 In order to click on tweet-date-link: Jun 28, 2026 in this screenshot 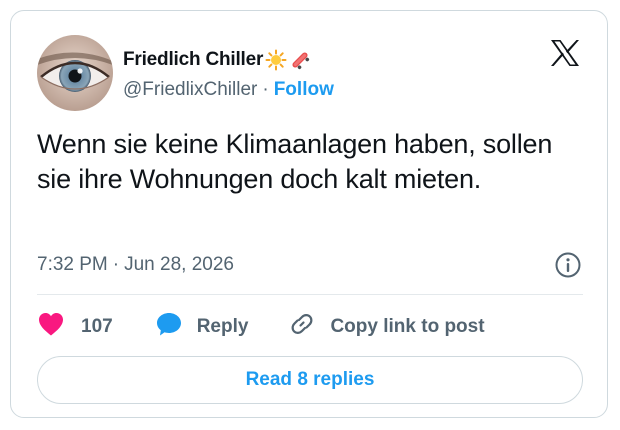, I will do `click(179, 265)`.